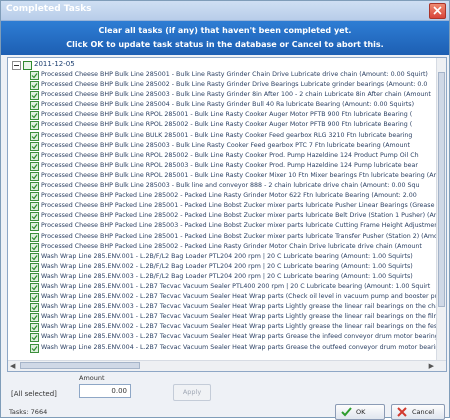 The image size is (450, 420). Describe the element at coordinates (27, 65) in the screenshot. I see `root-checkbox` at that location.